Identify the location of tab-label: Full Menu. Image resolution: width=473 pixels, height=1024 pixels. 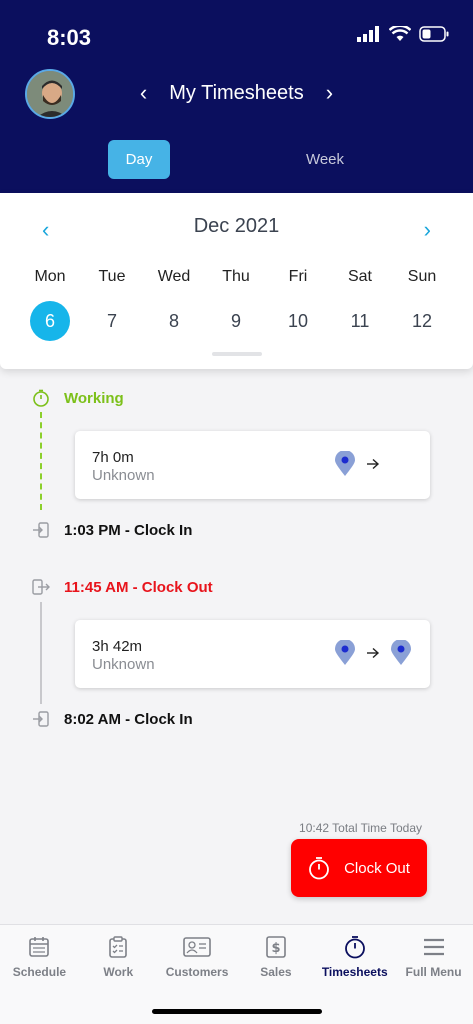
(433, 972).